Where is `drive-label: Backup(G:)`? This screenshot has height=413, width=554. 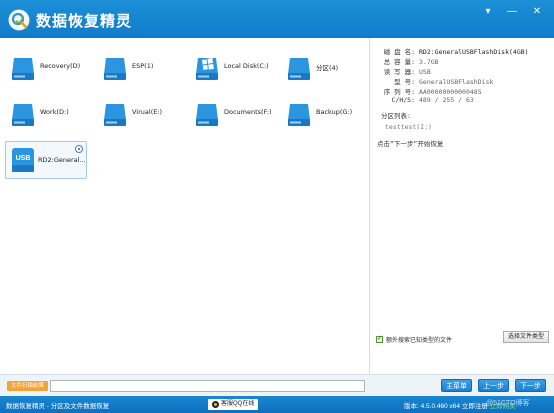 drive-label: Backup(G:) is located at coordinates (334, 112).